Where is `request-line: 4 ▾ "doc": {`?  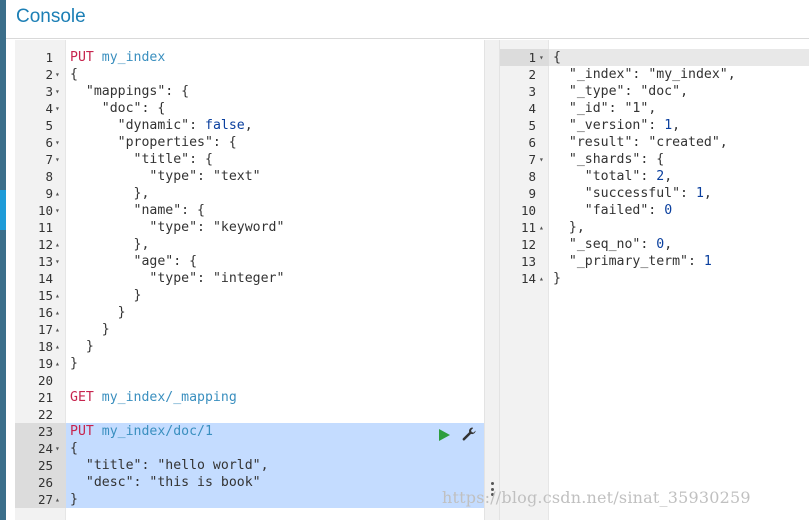 request-line: 4 ▾ "doc": { is located at coordinates (249, 108).